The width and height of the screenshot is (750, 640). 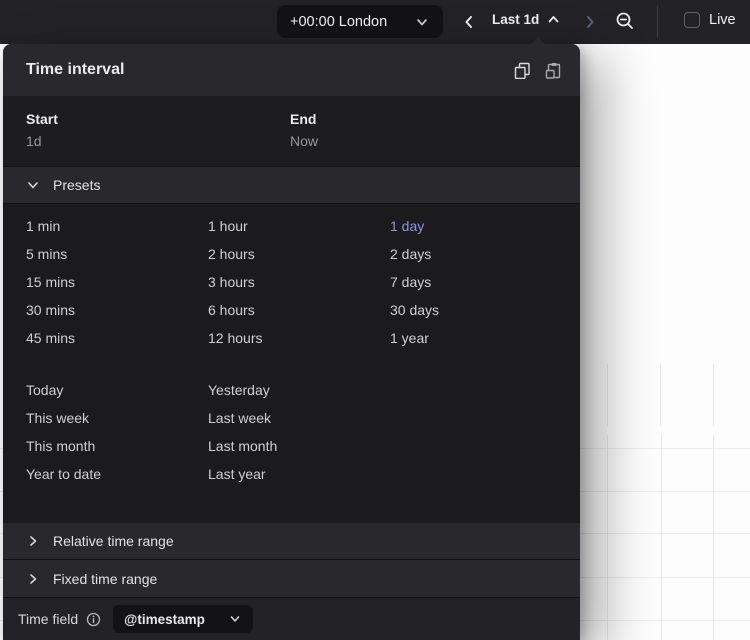 What do you see at coordinates (625, 21) in the screenshot?
I see `zoom-out-icon` at bounding box center [625, 21].